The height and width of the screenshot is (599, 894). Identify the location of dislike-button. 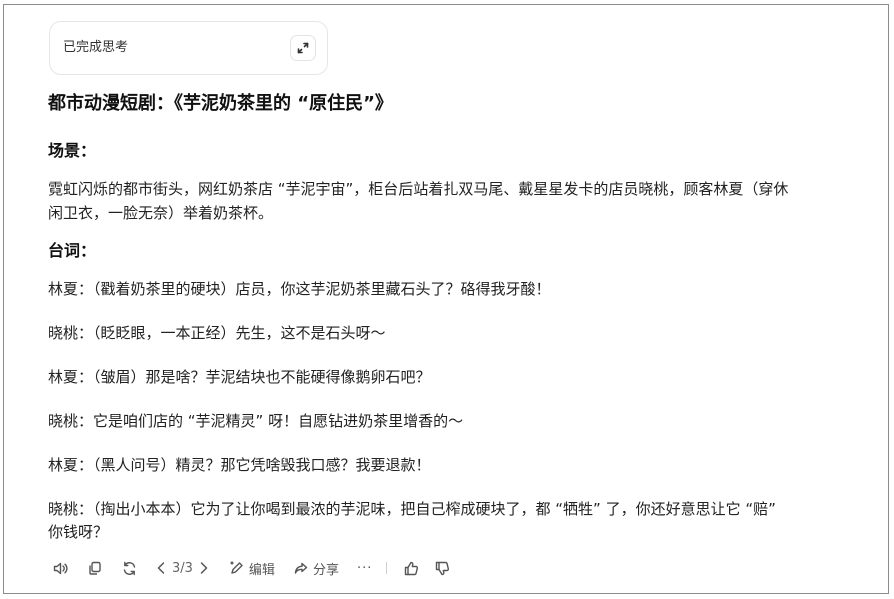
(442, 568).